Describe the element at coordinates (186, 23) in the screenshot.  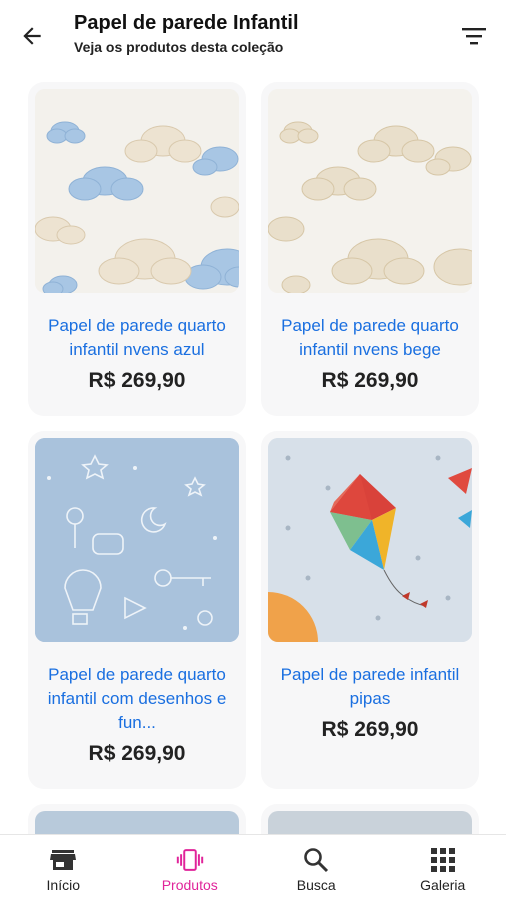
I see `page-title: Papel de parede Infantil` at that location.